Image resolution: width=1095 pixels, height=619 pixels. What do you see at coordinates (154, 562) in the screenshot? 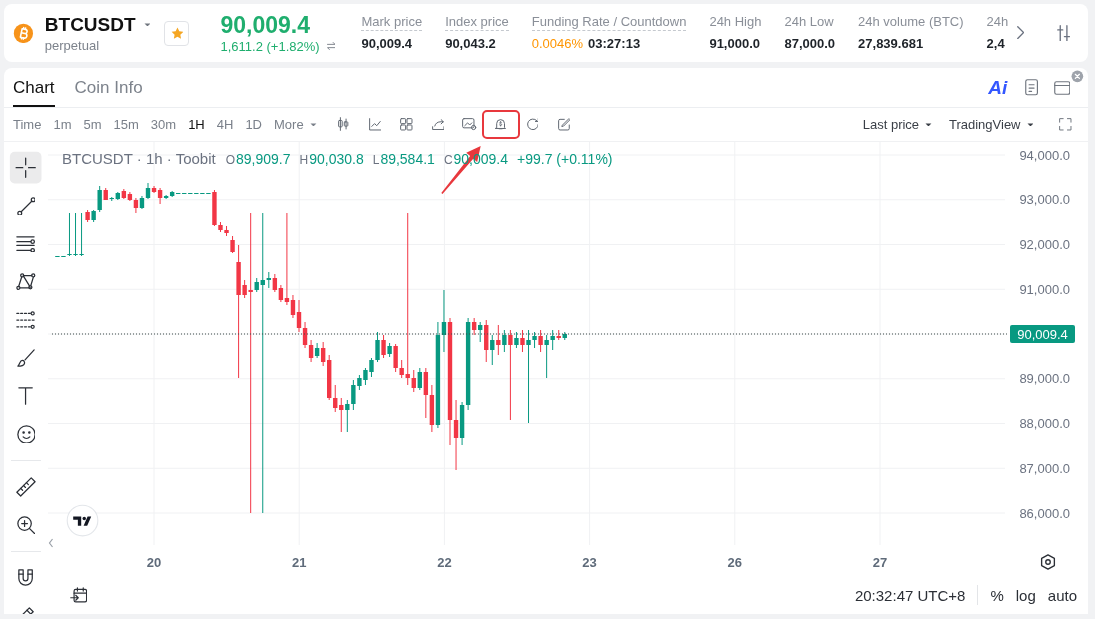
I see `x-axis-label: 20` at bounding box center [154, 562].